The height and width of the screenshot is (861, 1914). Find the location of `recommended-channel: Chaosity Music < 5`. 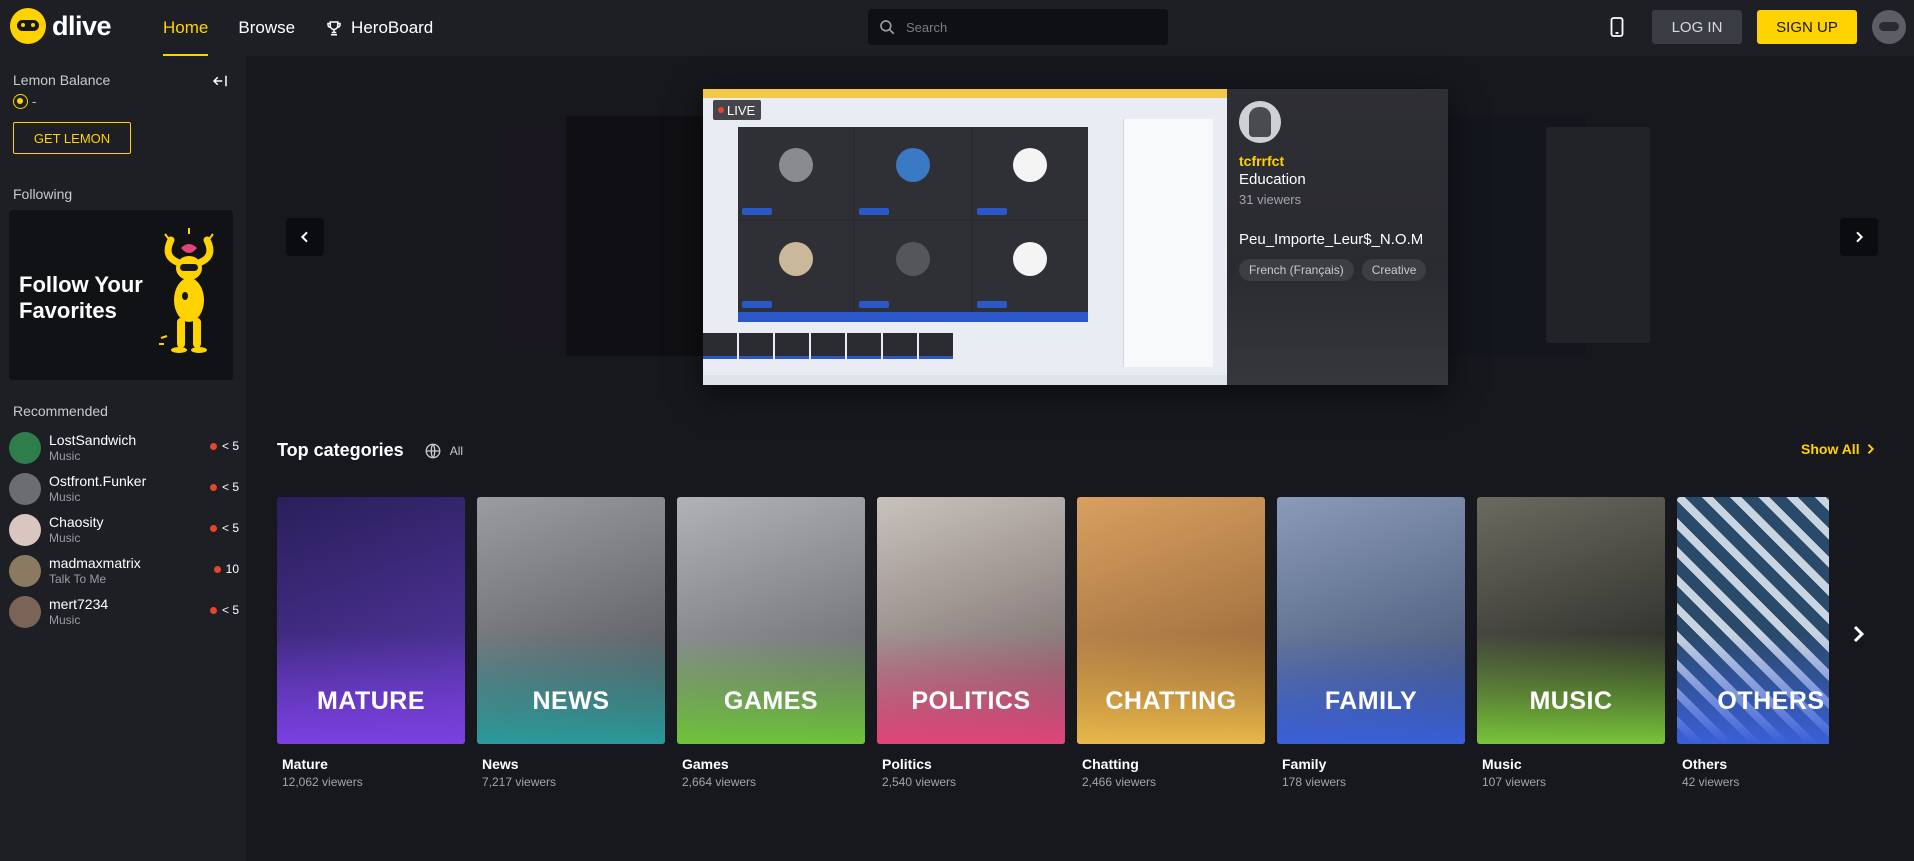

recommended-channel: Chaosity Music < 5 is located at coordinates (124, 529).